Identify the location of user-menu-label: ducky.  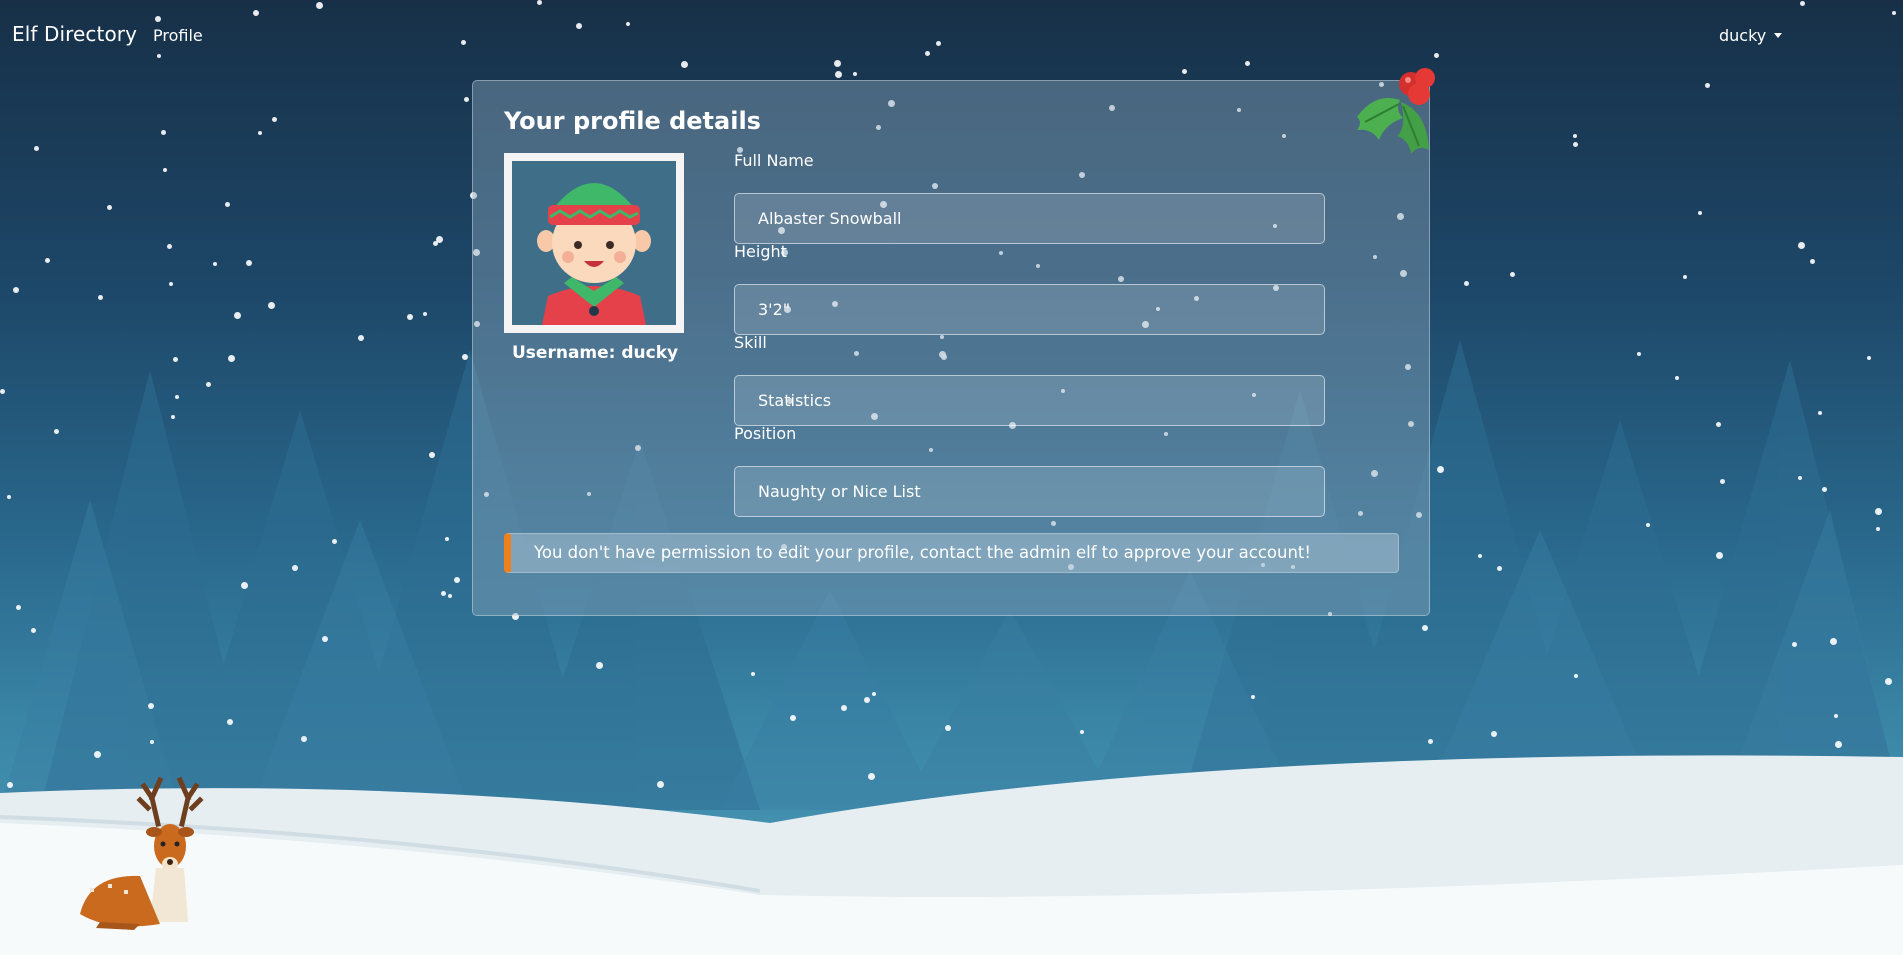
(1743, 35).